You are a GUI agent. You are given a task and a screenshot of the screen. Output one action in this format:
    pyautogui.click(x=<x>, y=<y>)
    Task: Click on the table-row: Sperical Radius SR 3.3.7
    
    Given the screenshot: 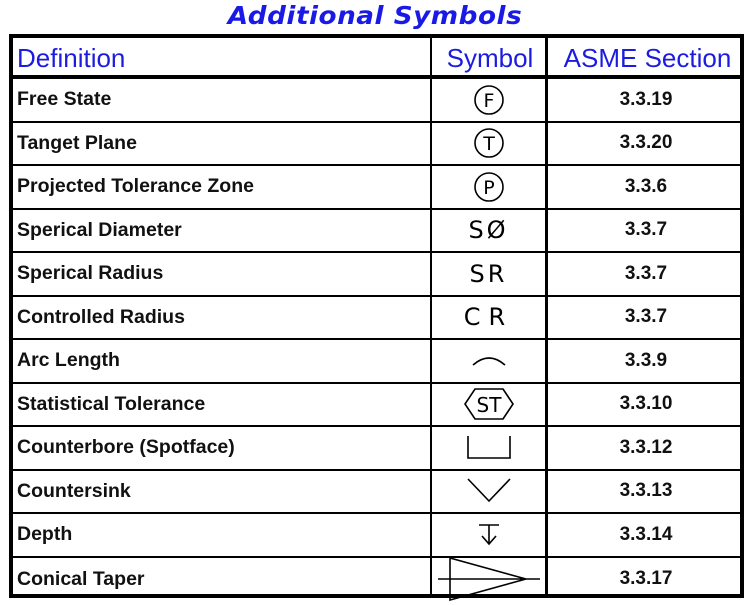 What is the action you would take?
    pyautogui.click(x=376, y=275)
    